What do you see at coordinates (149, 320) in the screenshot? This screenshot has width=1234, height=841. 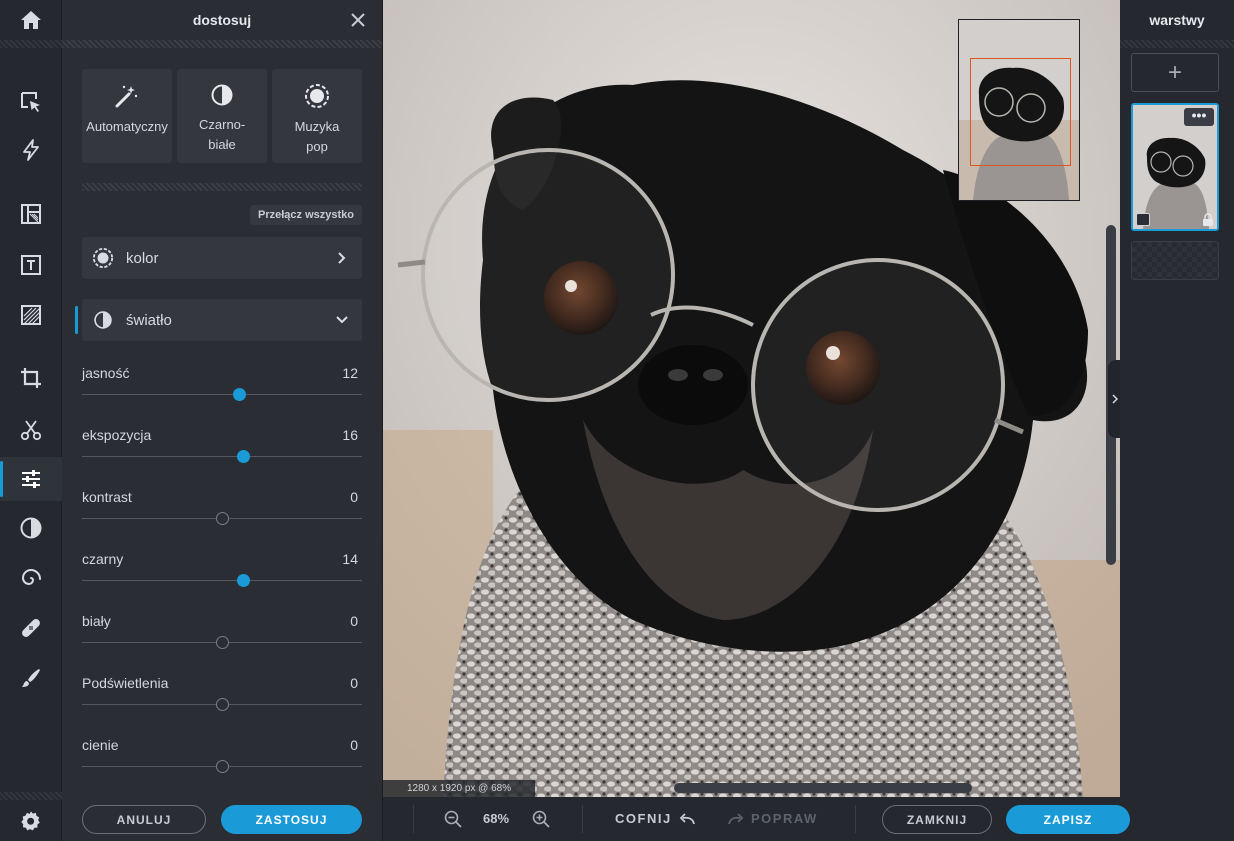 I see `section-light-label: światło` at bounding box center [149, 320].